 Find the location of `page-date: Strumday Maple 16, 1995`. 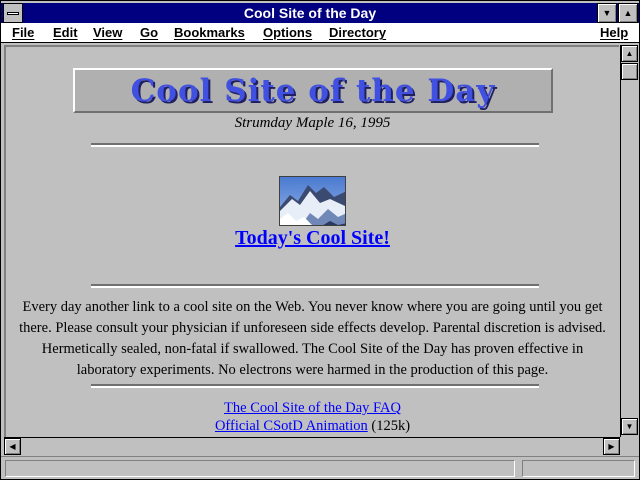

page-date: Strumday Maple 16, 1995 is located at coordinates (312, 123).